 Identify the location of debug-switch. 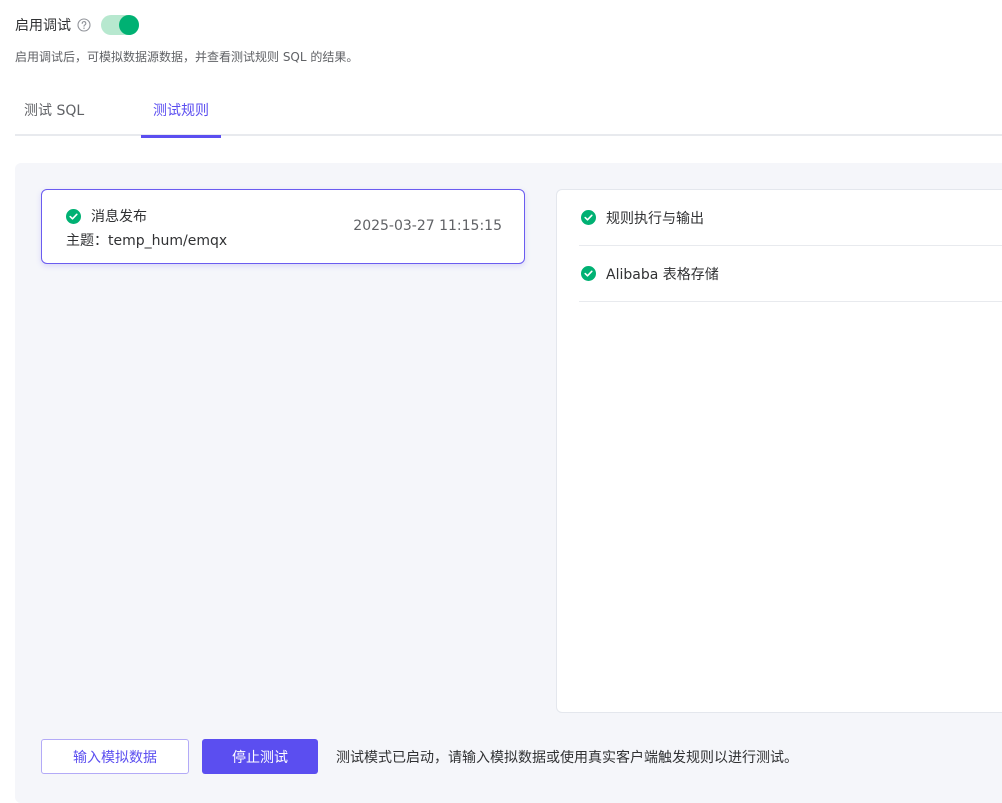
(120, 25).